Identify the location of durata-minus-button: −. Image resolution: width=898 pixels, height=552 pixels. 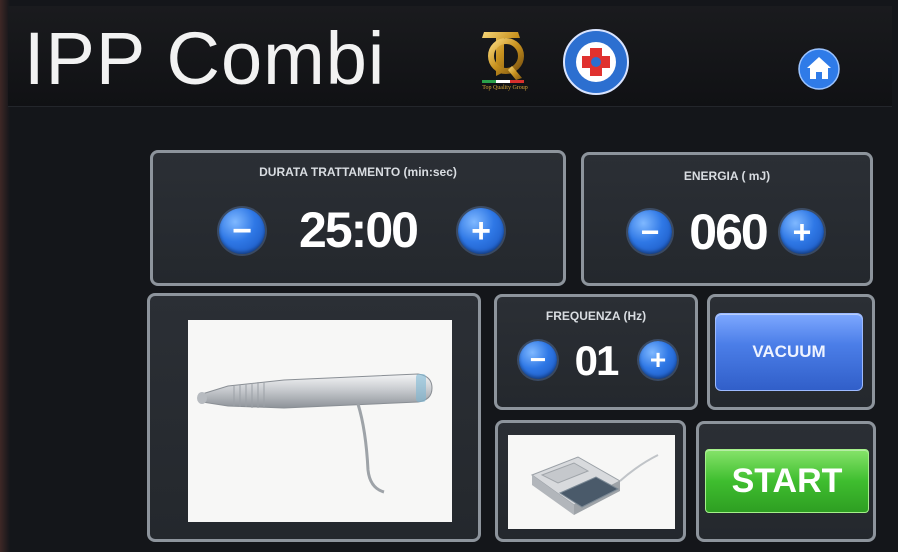
(242, 231).